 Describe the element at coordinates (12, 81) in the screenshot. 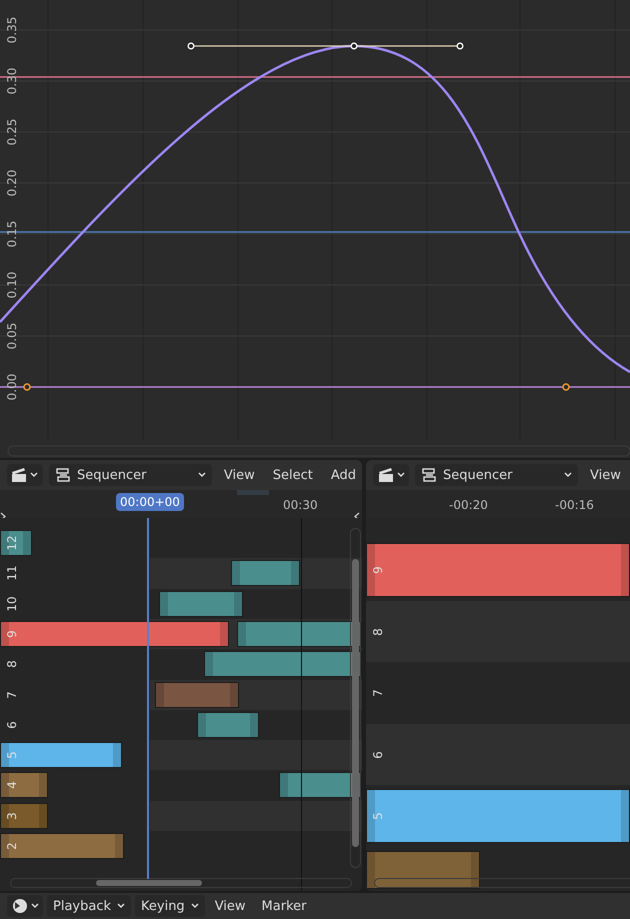

I see `axis-label: 0.30` at that location.